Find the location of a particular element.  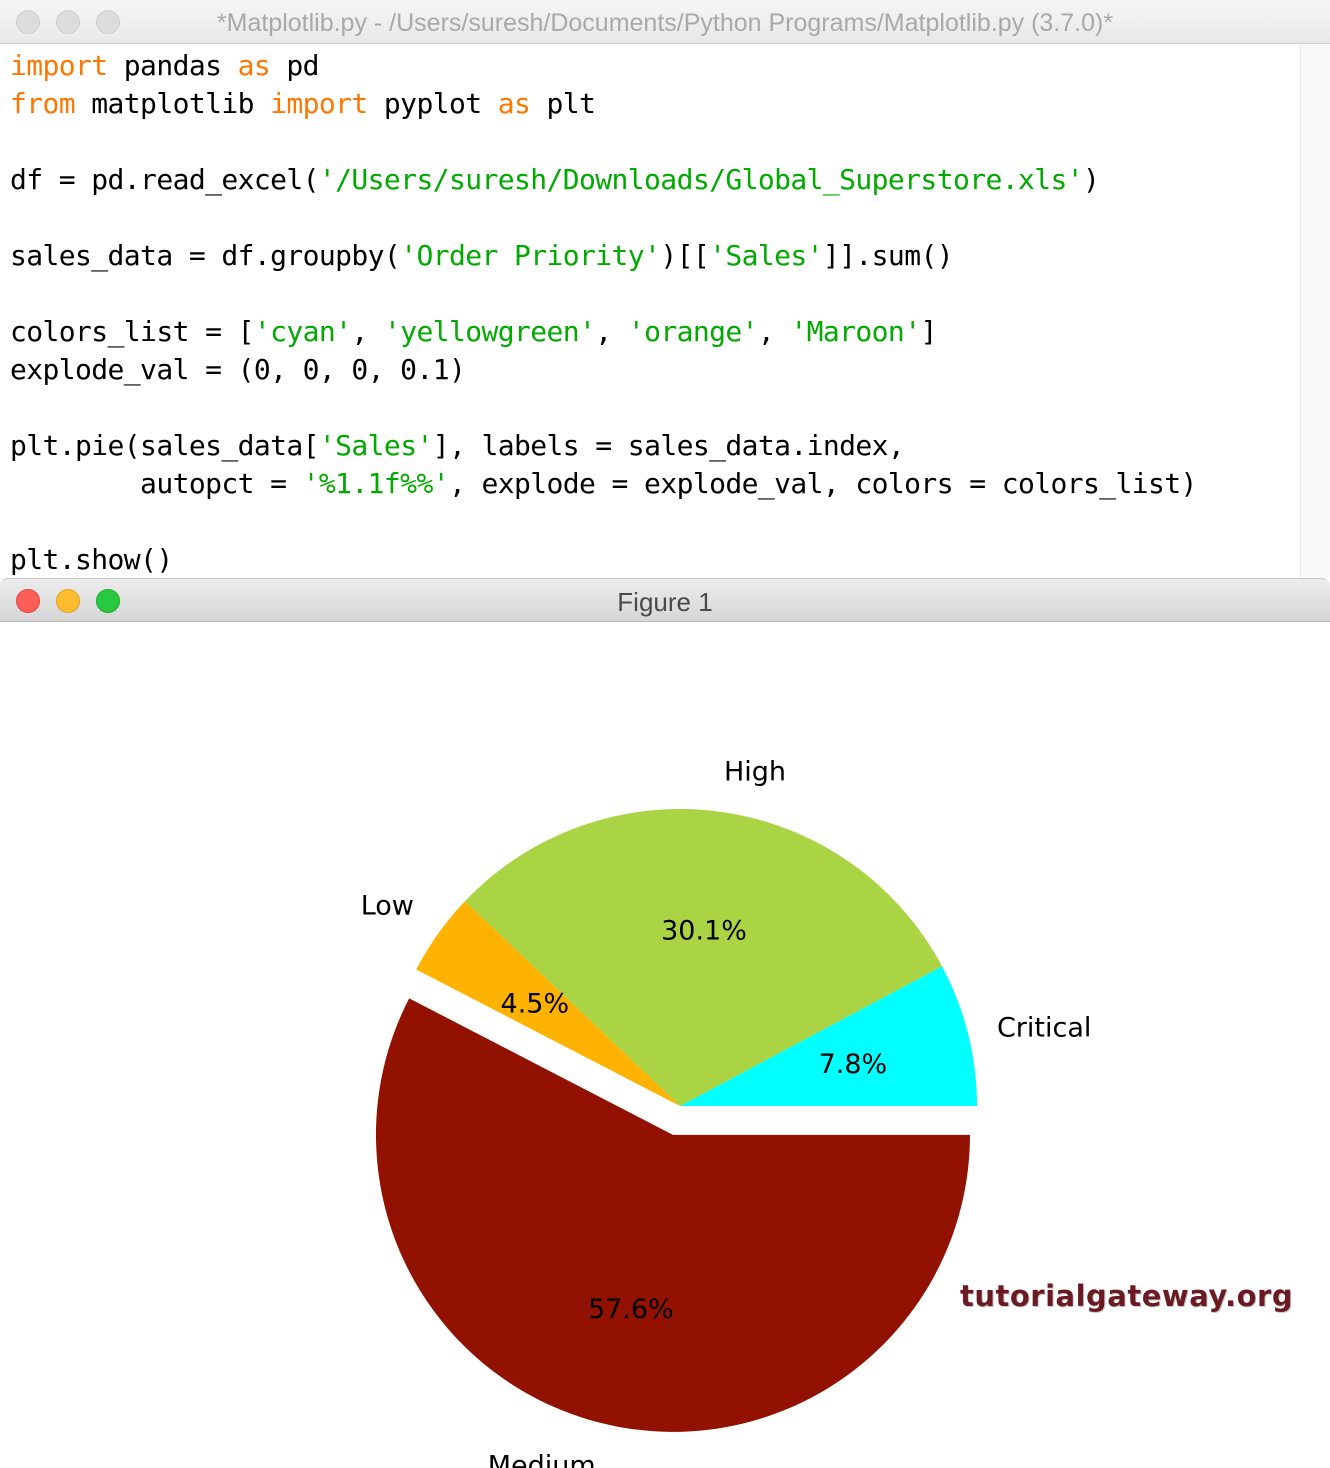

code-string: 'Maroon' is located at coordinates (855, 331).